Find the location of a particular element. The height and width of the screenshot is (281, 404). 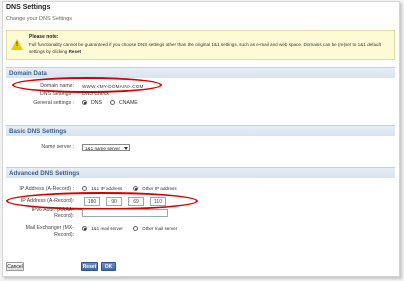

radio-cname is located at coordinates (112, 102).